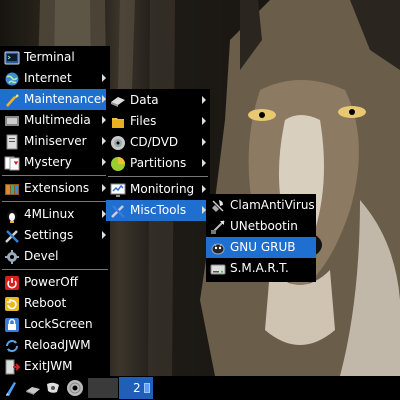 The image size is (400, 400). I want to click on menu-item-settings: Settings, so click(55, 235).